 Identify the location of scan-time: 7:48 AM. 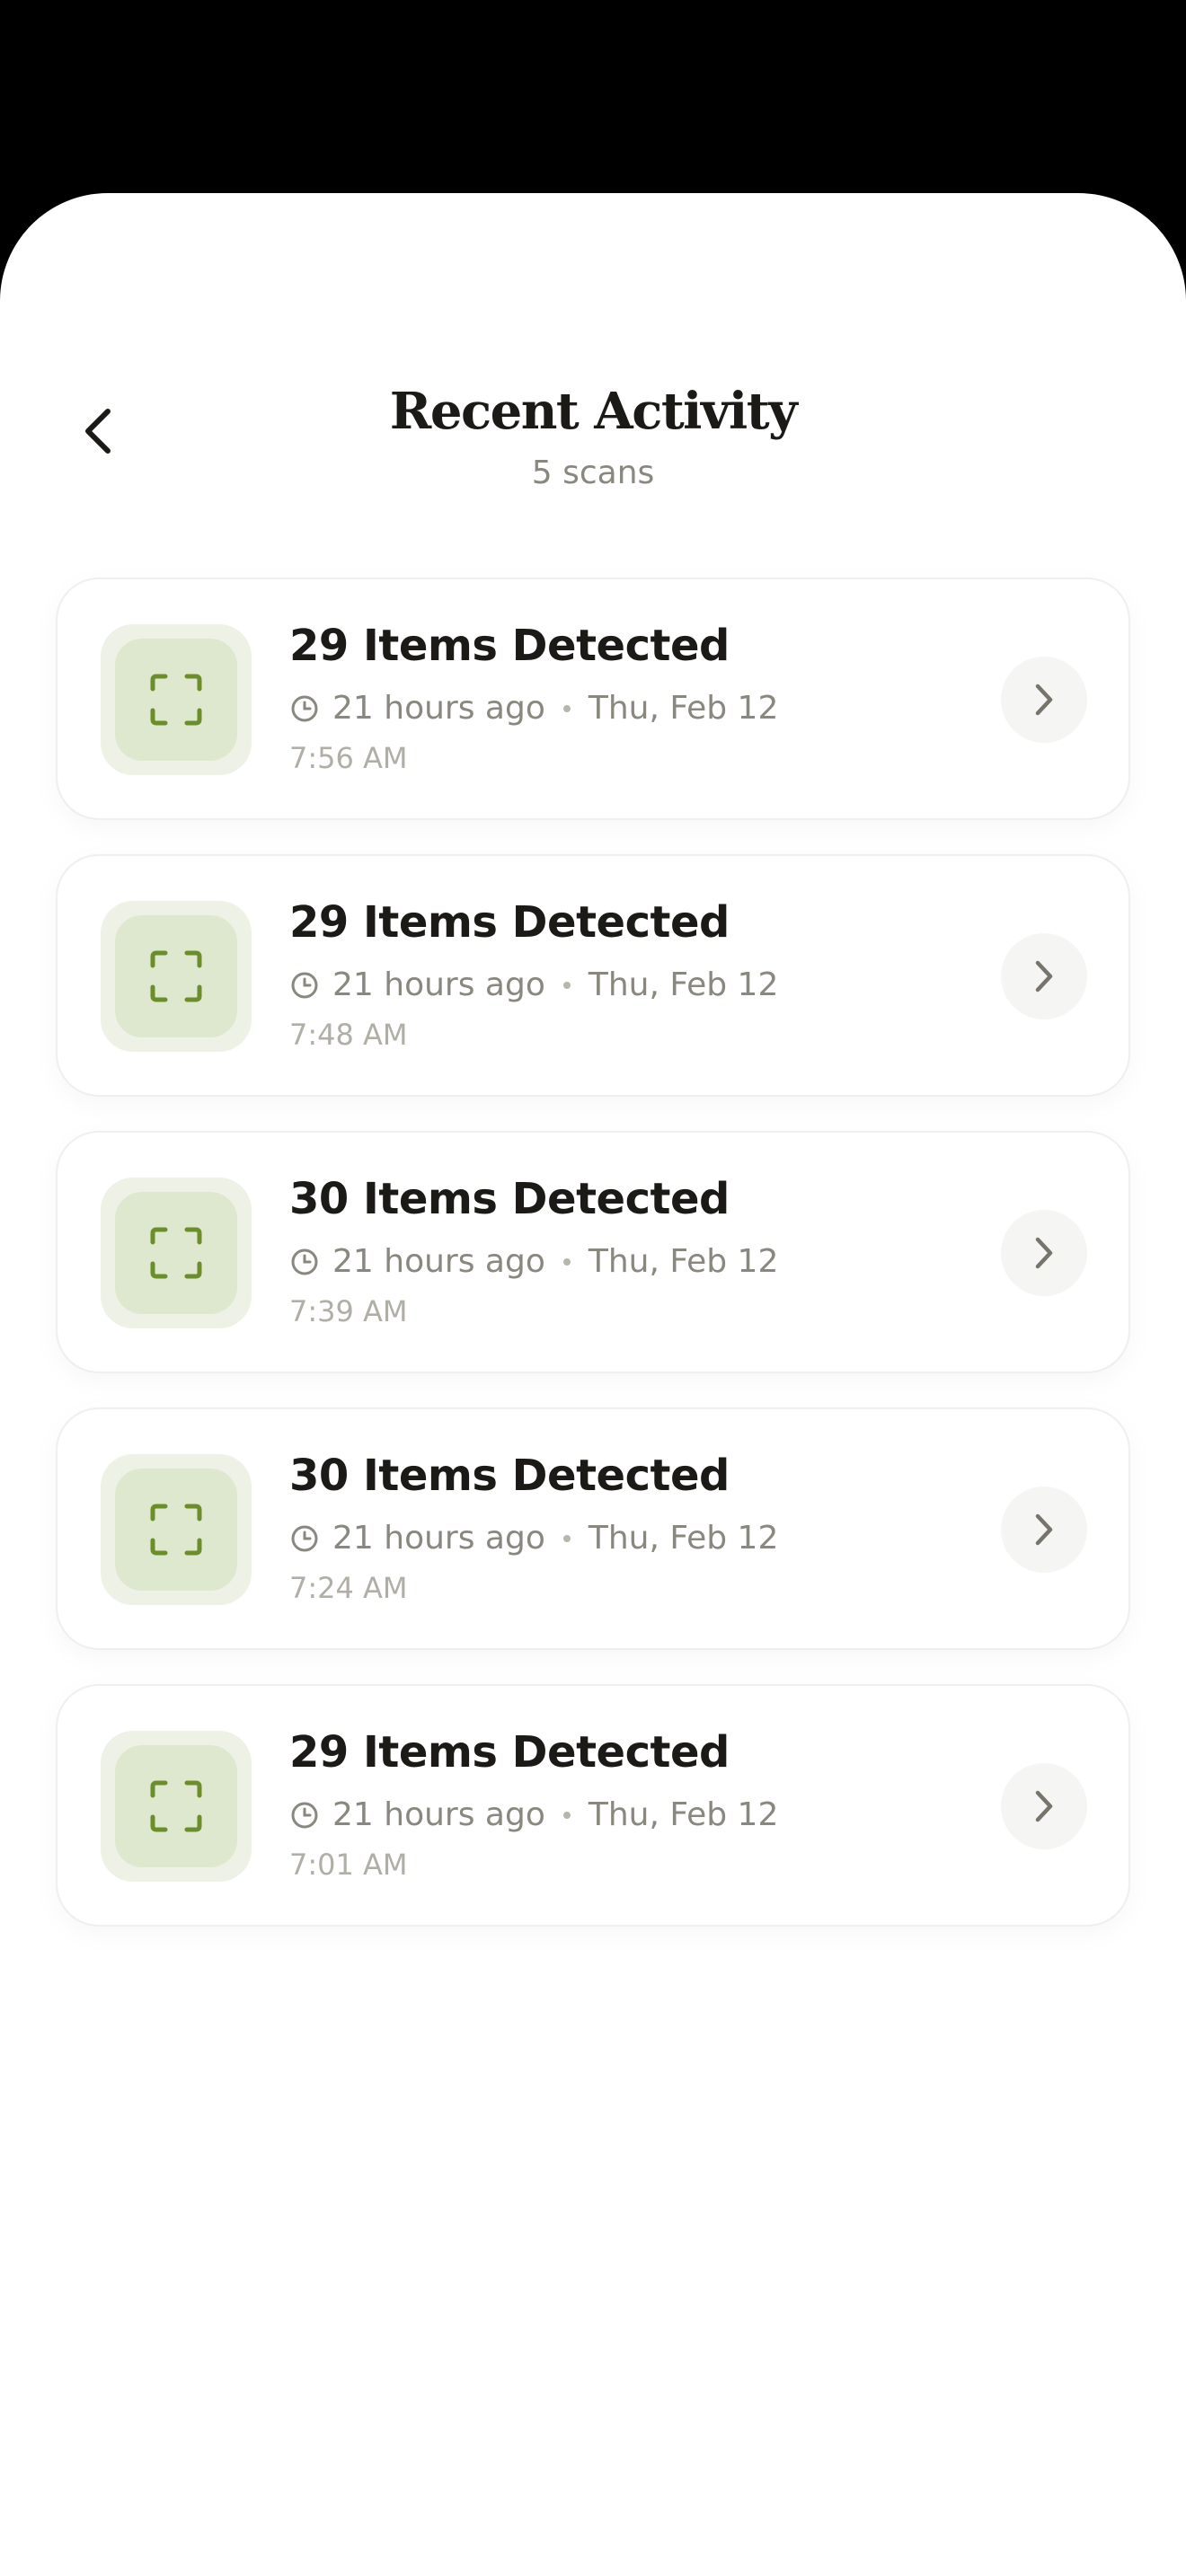
(348, 1035).